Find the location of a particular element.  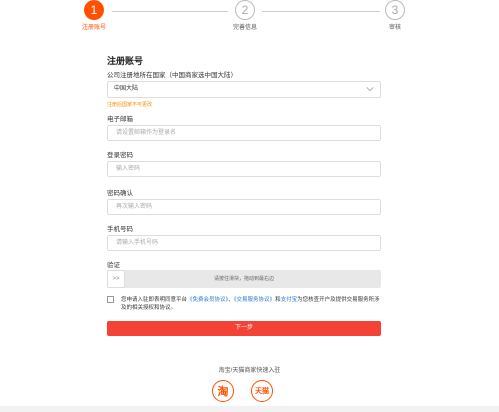

step-2-label: 完善信息 is located at coordinates (244, 28).